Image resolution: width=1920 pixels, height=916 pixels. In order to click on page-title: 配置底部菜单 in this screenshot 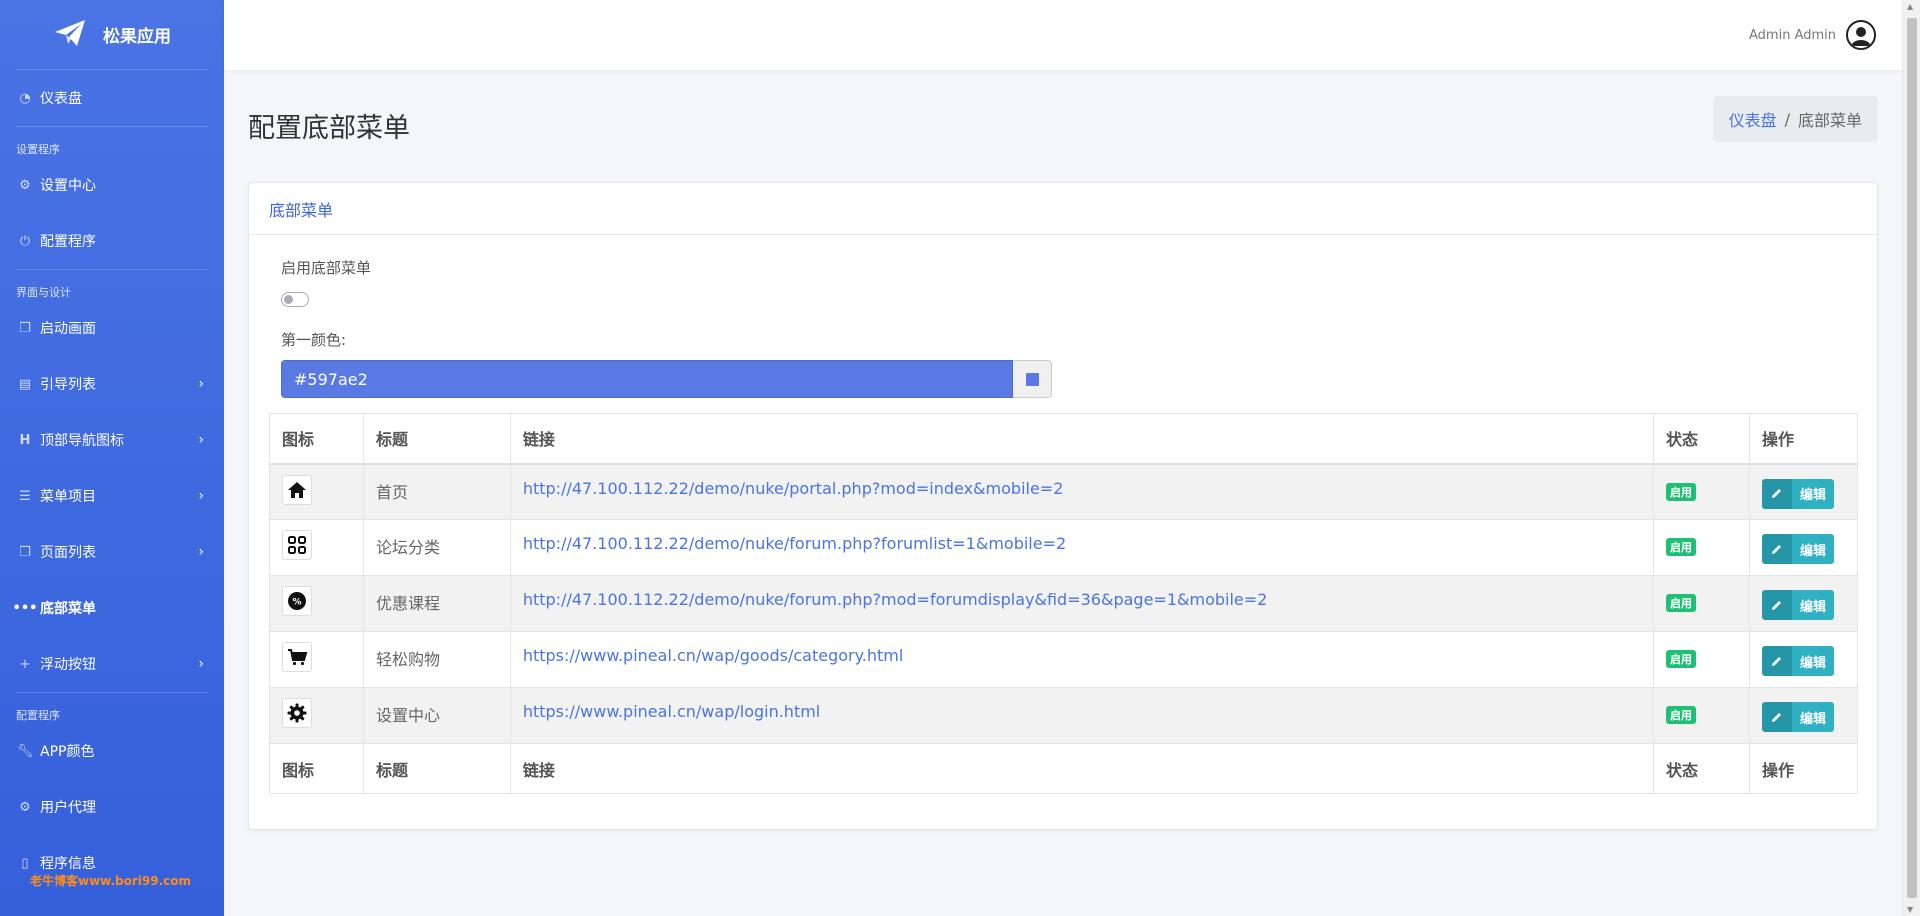, I will do `click(329, 128)`.